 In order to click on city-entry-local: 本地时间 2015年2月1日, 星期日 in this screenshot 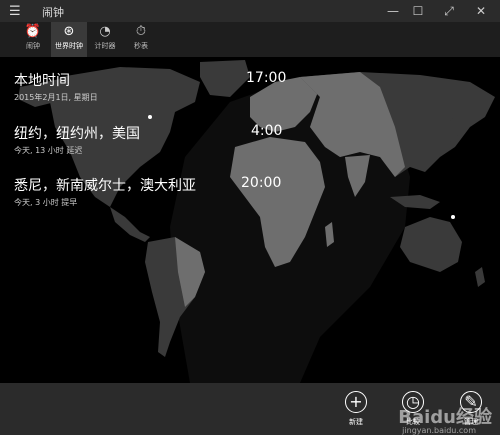, I will do `click(56, 86)`.